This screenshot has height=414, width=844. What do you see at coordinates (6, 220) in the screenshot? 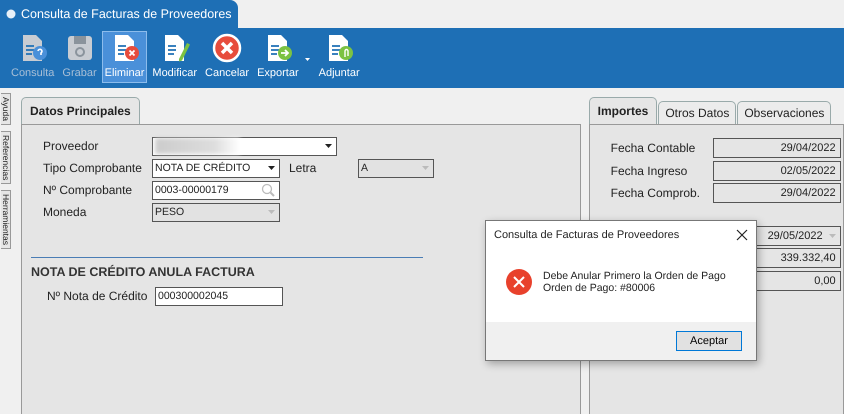
I see `side-tab: Herramientas` at bounding box center [6, 220].